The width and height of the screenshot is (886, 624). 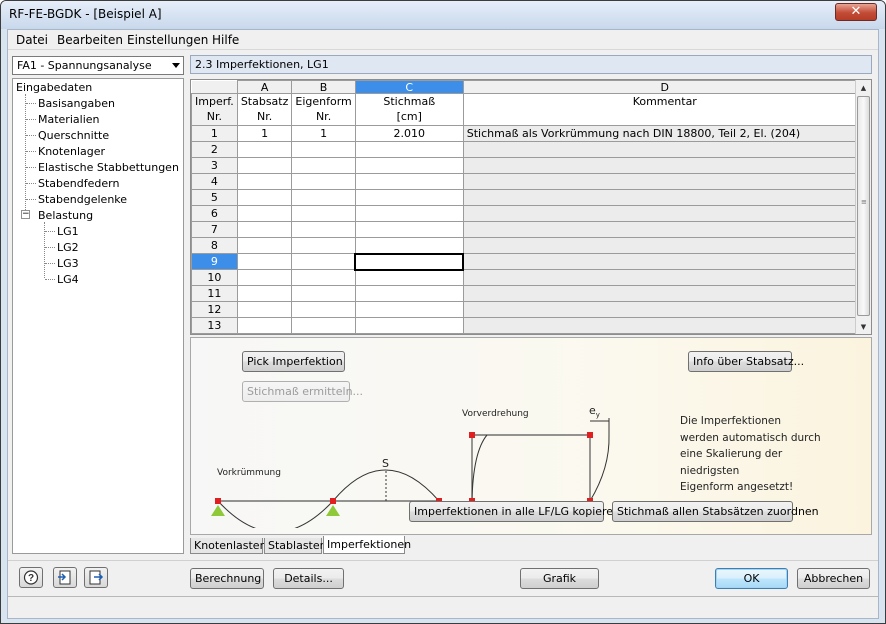 I want to click on tree-item-lg2: LG2, so click(x=68, y=247).